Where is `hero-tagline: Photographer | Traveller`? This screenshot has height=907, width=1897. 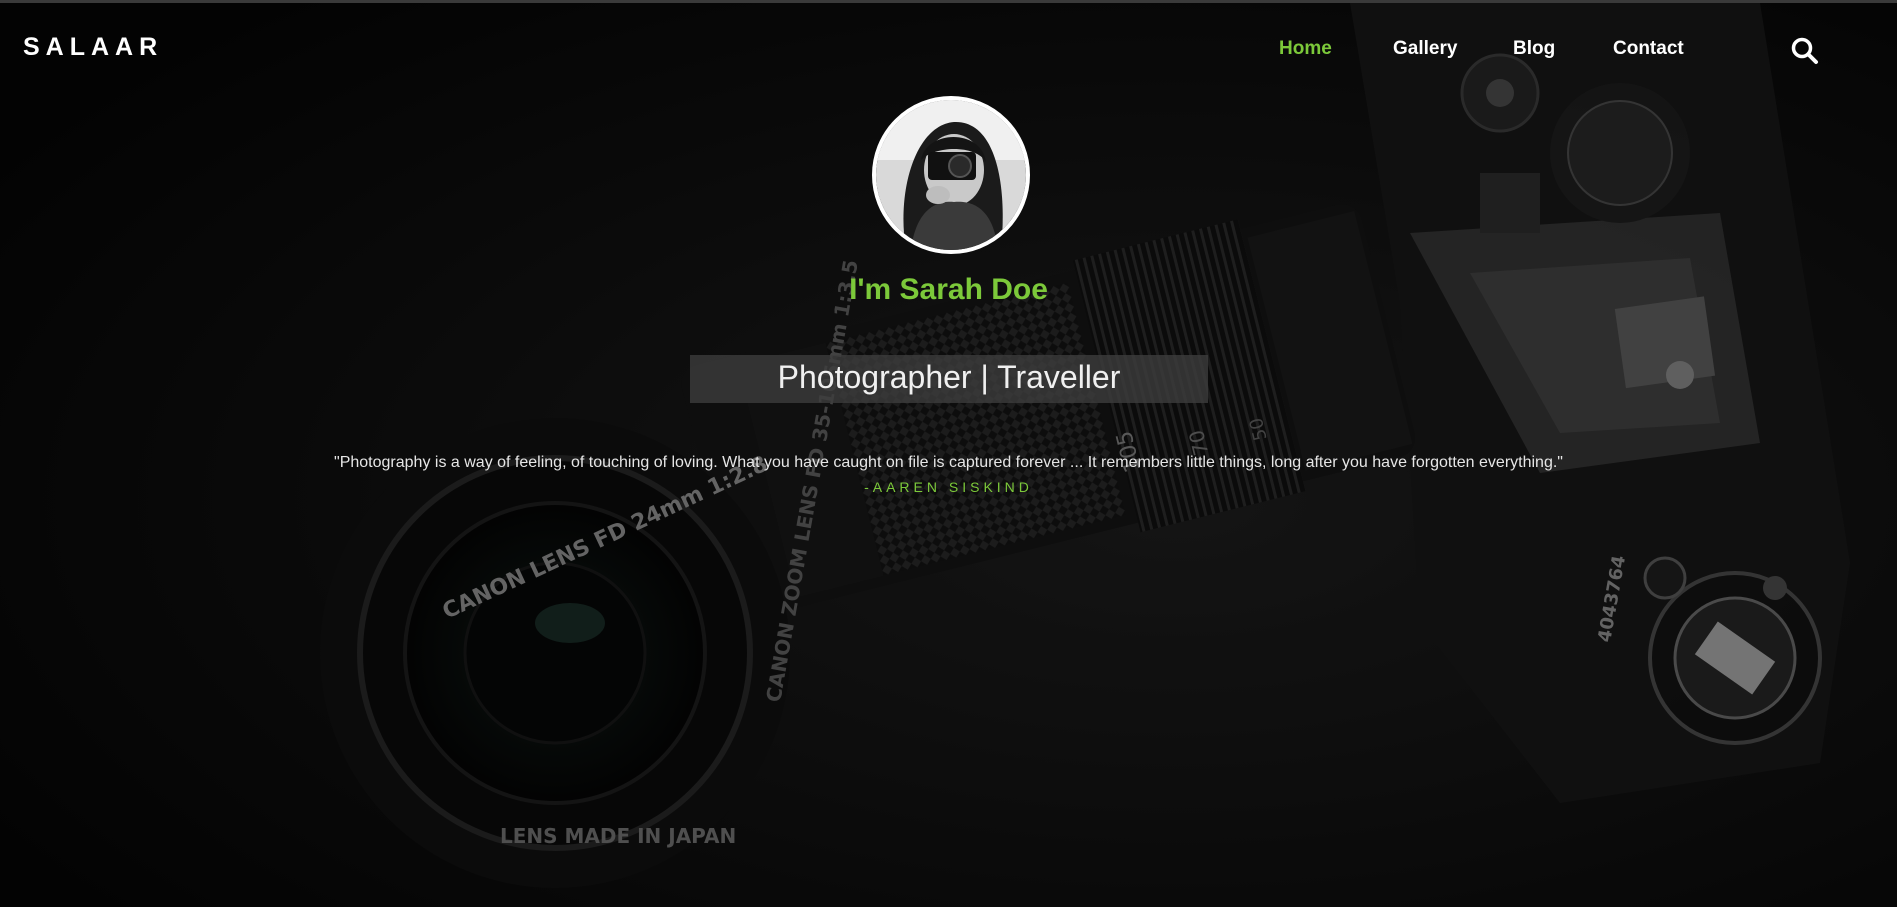
hero-tagline: Photographer | Traveller is located at coordinates (949, 377).